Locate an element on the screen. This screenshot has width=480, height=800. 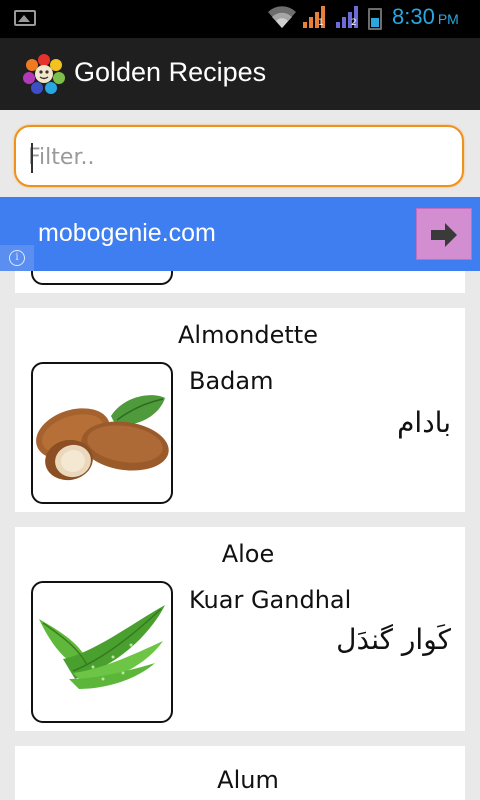
sim1-label: 1 is located at coordinates (321, 23).